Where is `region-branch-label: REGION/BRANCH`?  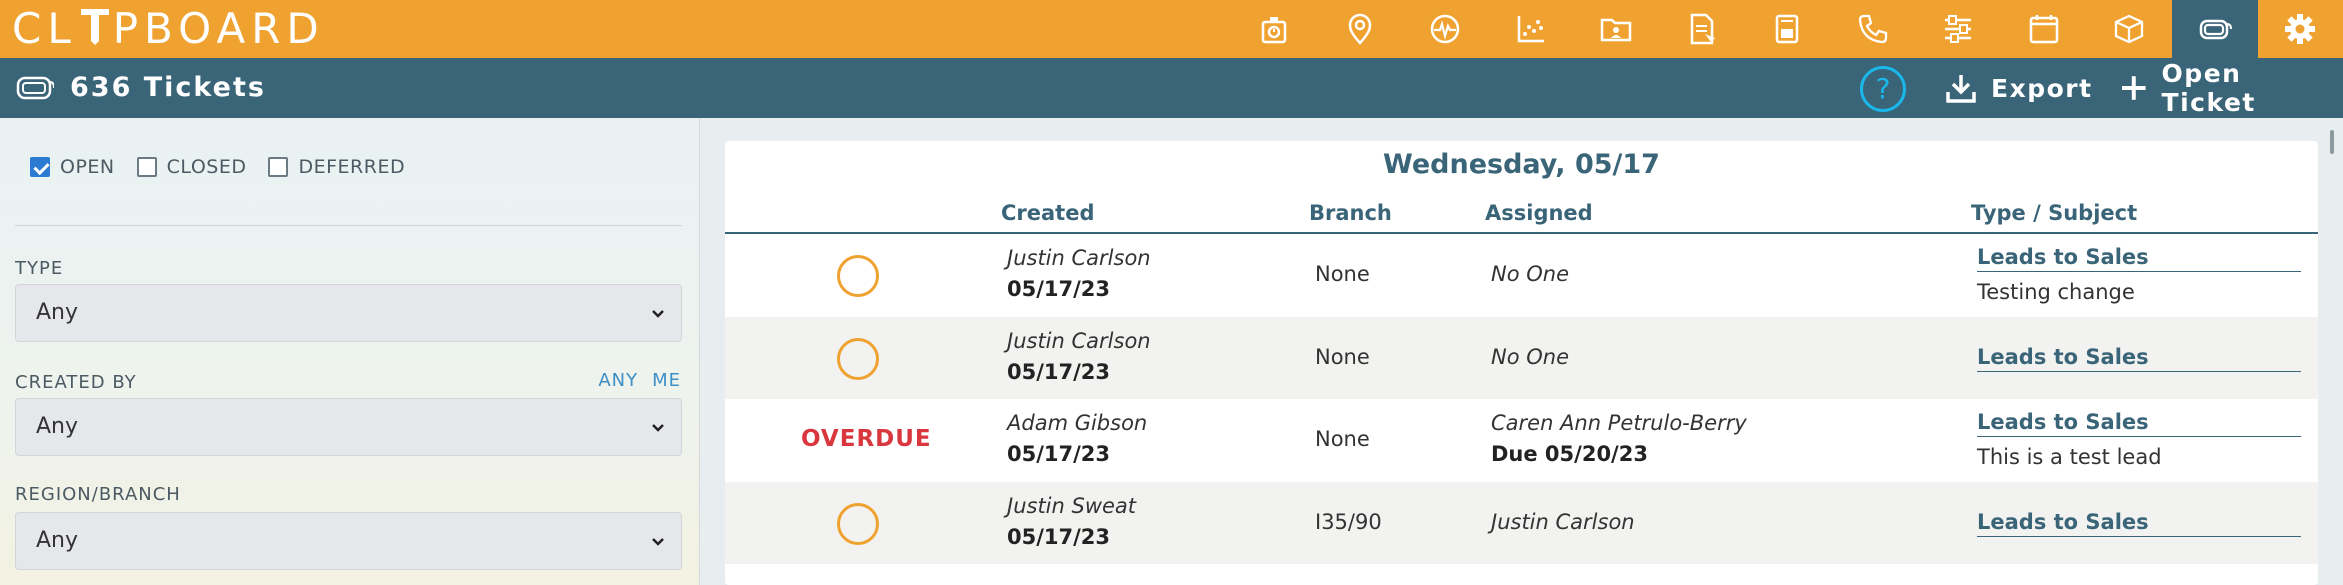
region-branch-label: REGION/BRANCH is located at coordinates (98, 494).